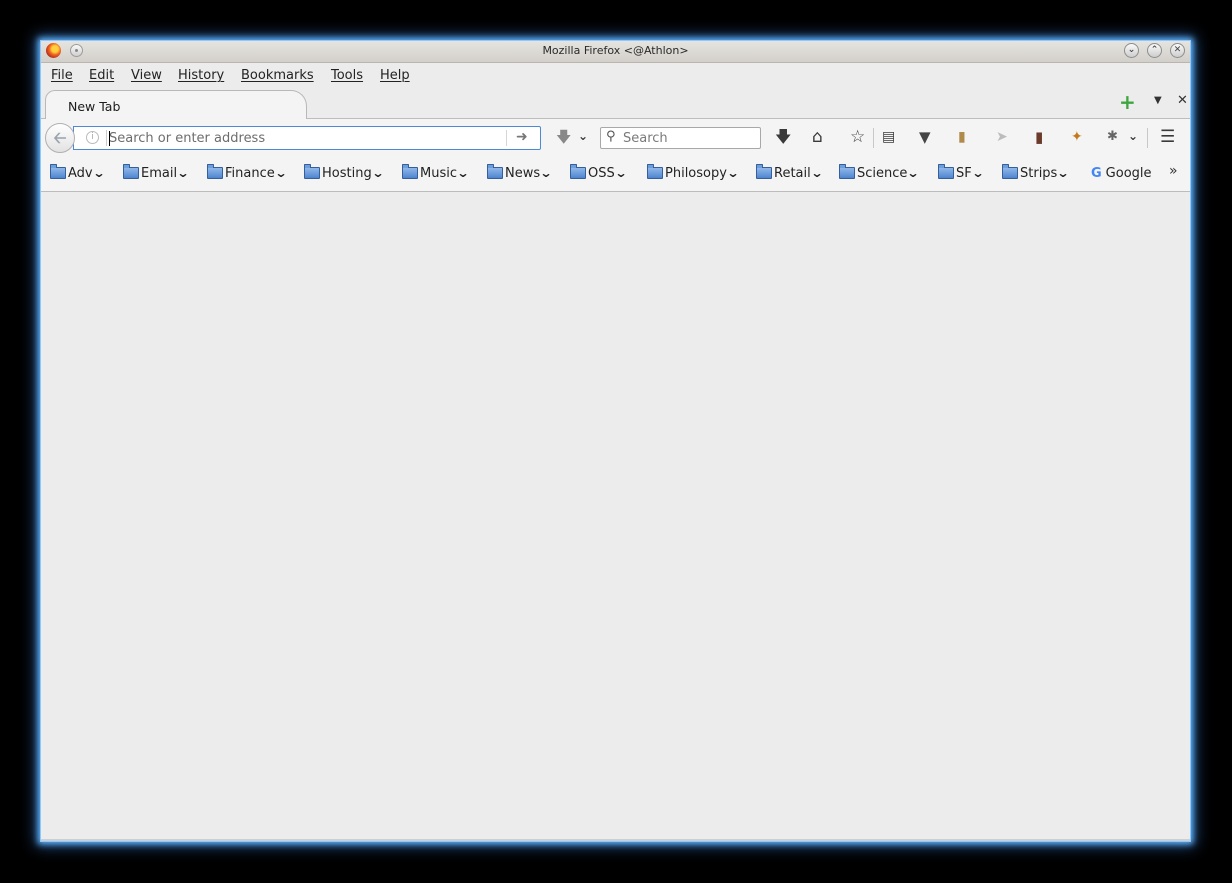 This screenshot has height=883, width=1232. I want to click on menu-file: File, so click(62, 75).